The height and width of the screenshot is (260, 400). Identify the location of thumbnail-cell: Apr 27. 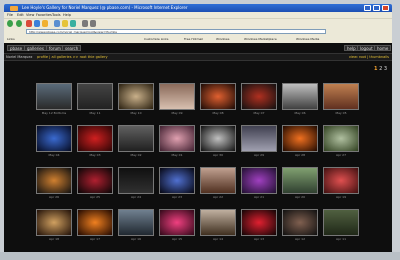
(341, 141).